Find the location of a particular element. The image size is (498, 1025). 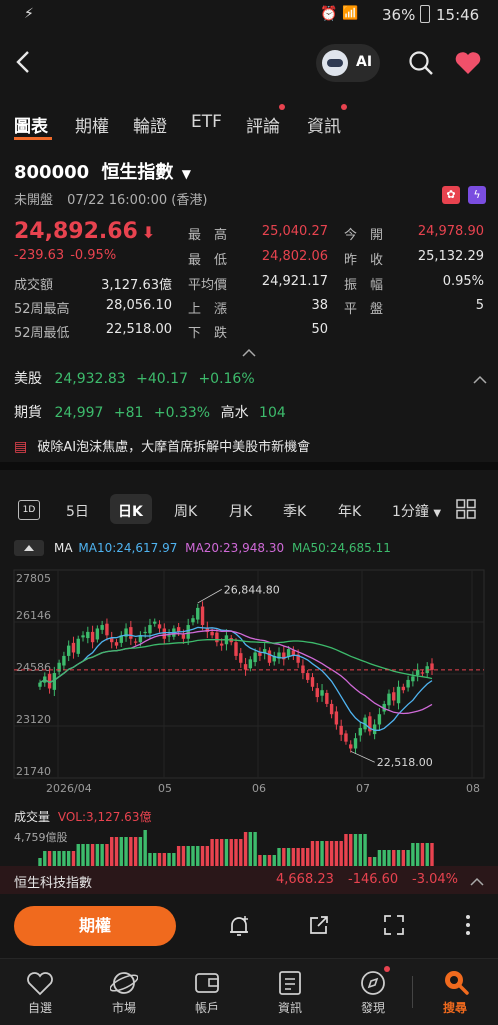

high-label: 最 高 is located at coordinates (208, 235).